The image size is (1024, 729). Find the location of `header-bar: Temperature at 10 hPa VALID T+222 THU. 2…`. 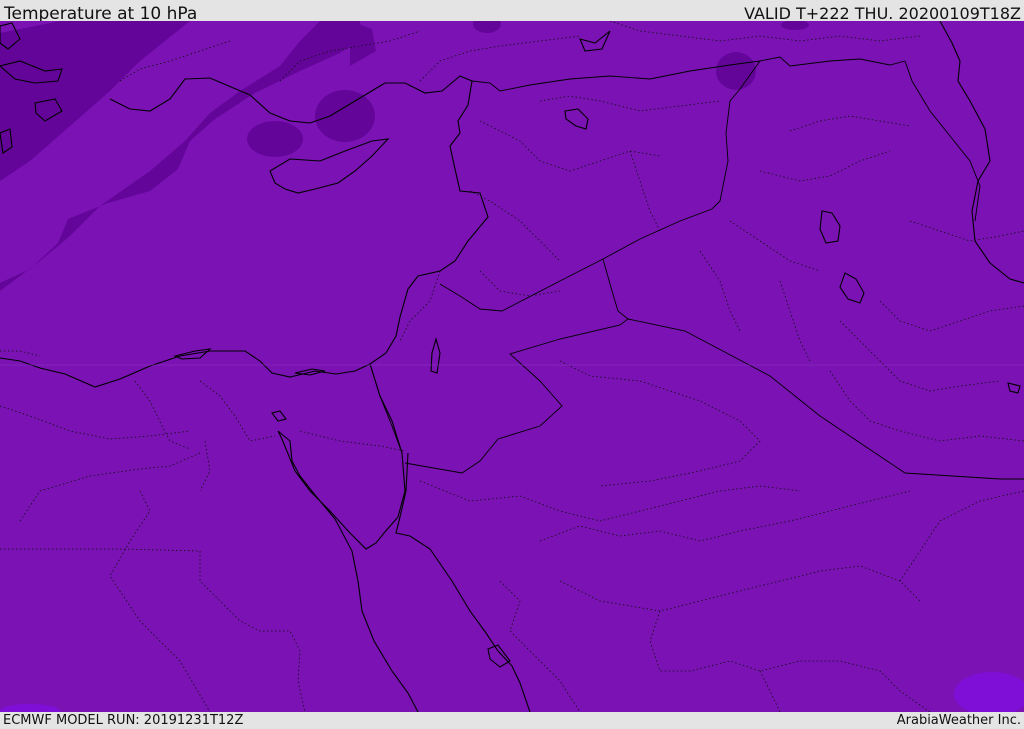

header-bar: Temperature at 10 hPa VALID T+222 THU. 2… is located at coordinates (512, 12).